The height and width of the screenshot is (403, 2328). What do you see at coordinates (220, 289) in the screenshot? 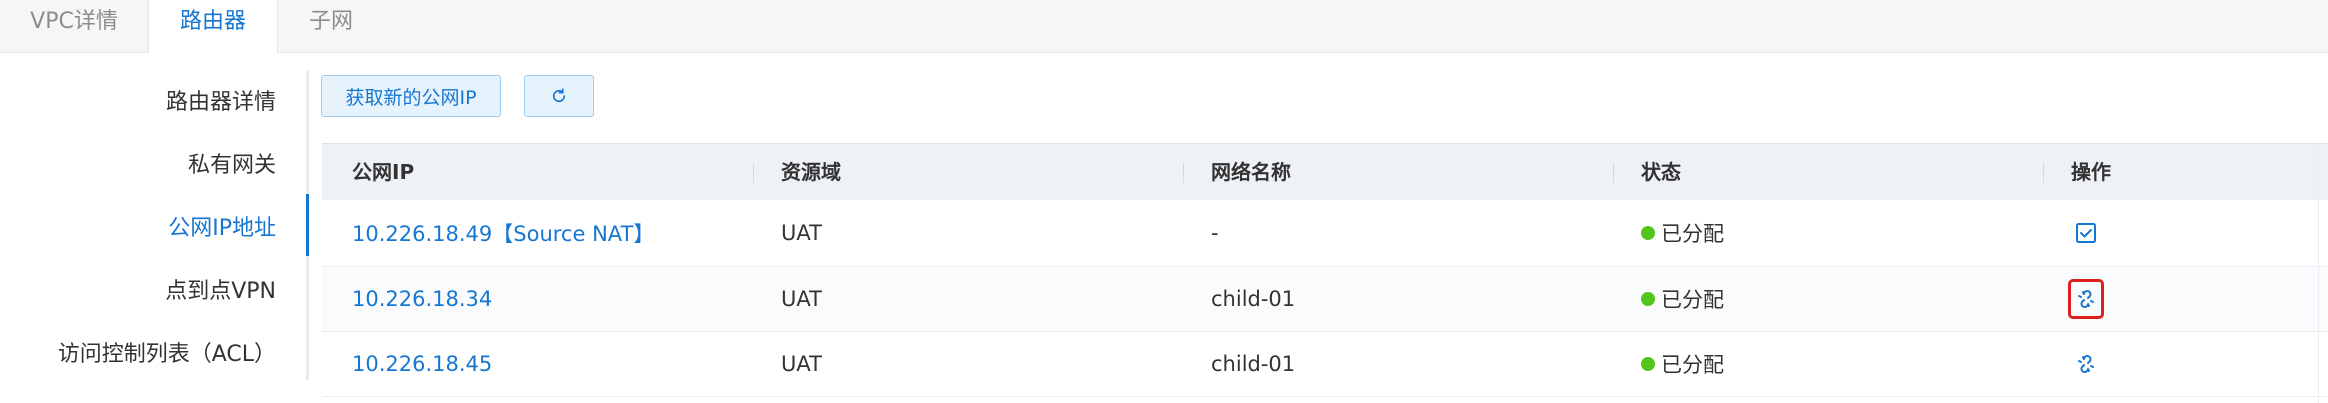
I see `menu-item-site-to-site-vpn: 点到点VPN` at bounding box center [220, 289].